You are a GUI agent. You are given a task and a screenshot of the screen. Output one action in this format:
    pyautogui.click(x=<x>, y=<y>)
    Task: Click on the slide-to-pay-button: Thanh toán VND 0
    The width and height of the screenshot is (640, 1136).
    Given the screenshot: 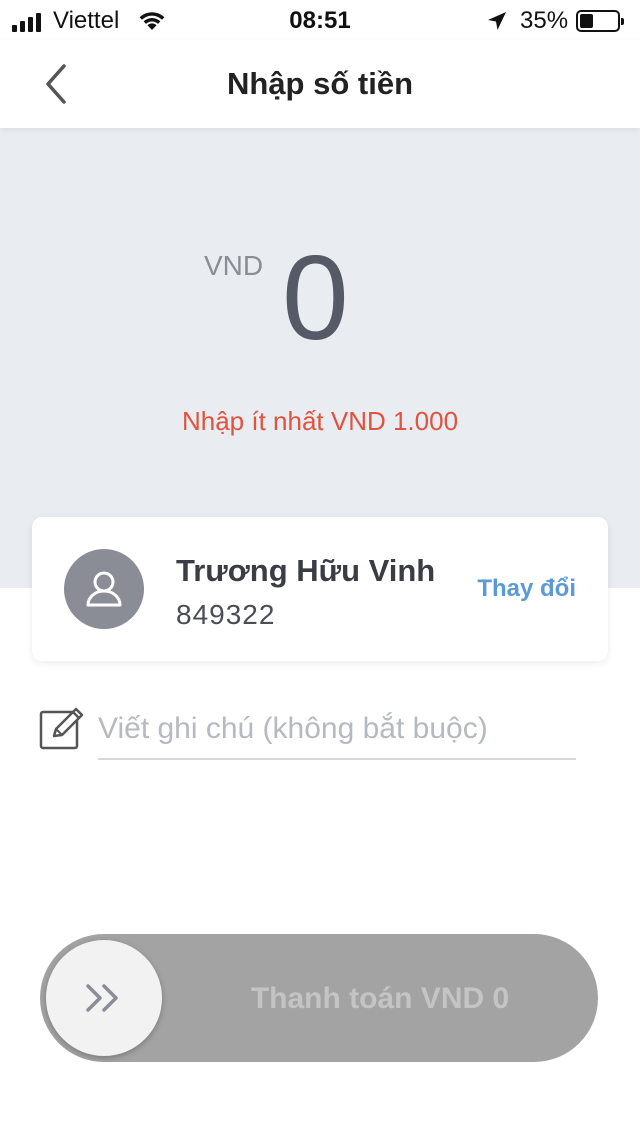 What is the action you would take?
    pyautogui.click(x=319, y=998)
    